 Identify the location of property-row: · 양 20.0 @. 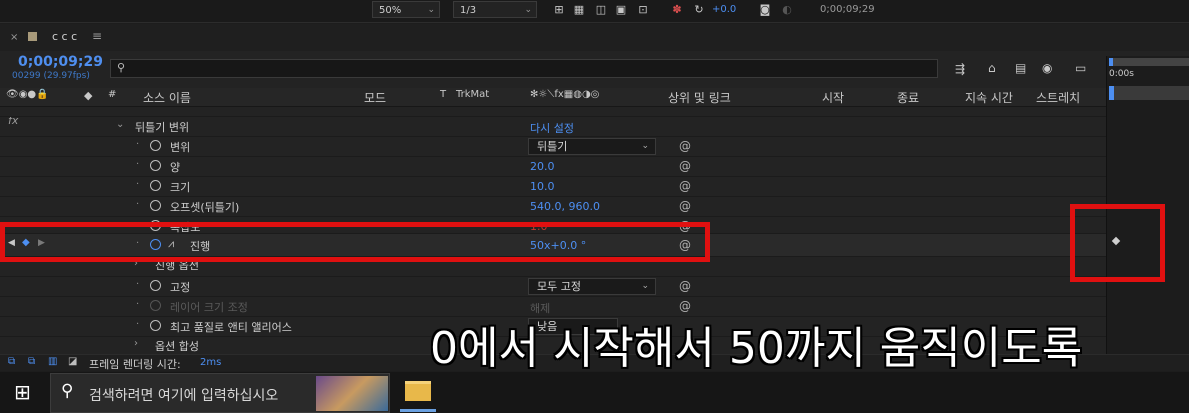
(553, 166).